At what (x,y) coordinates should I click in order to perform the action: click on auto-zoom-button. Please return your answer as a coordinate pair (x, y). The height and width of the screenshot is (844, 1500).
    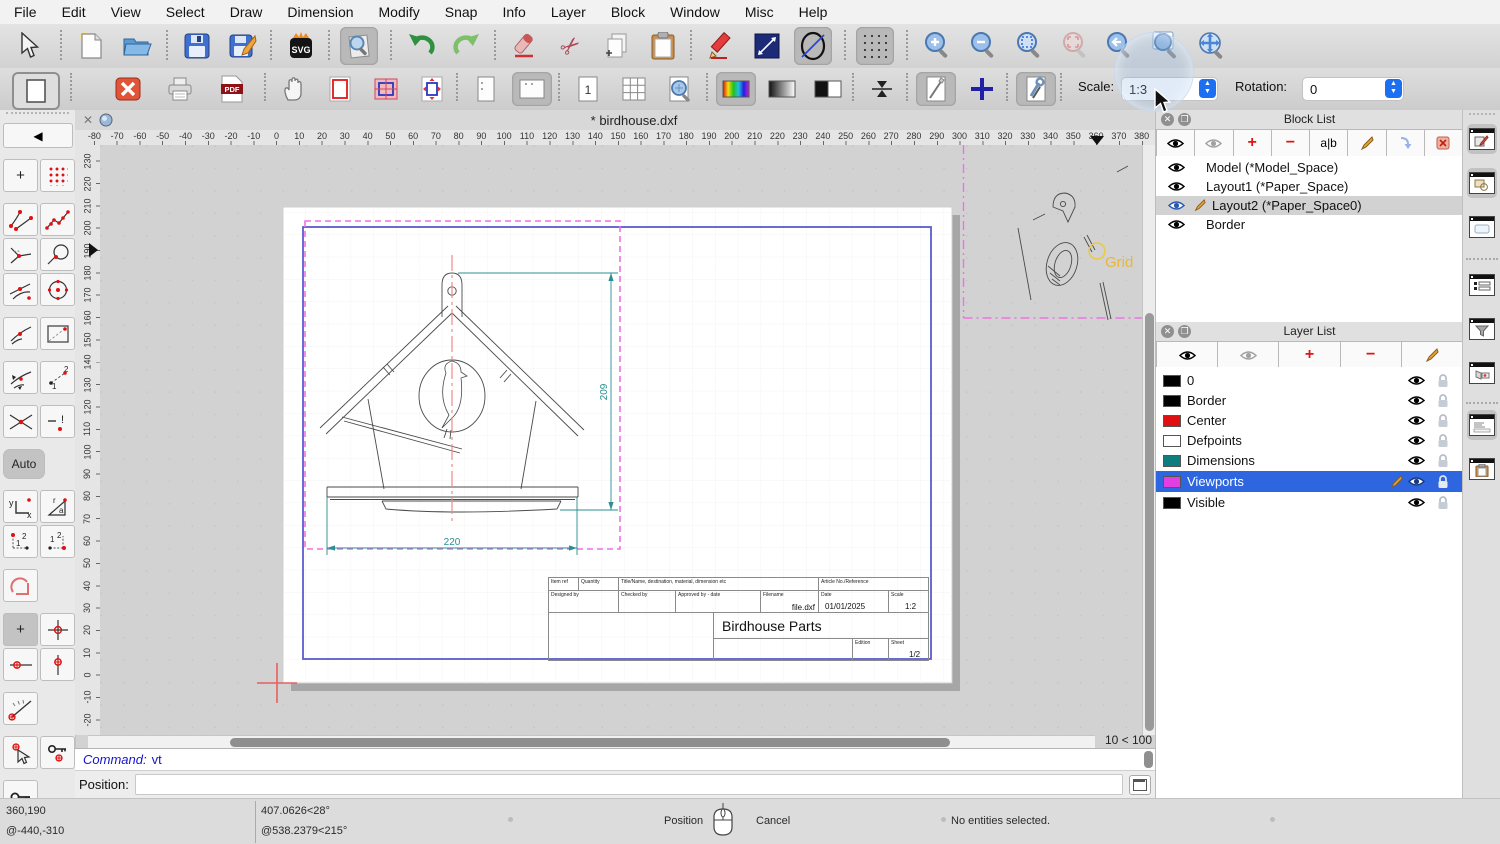
    Looking at the image, I should click on (1029, 46).